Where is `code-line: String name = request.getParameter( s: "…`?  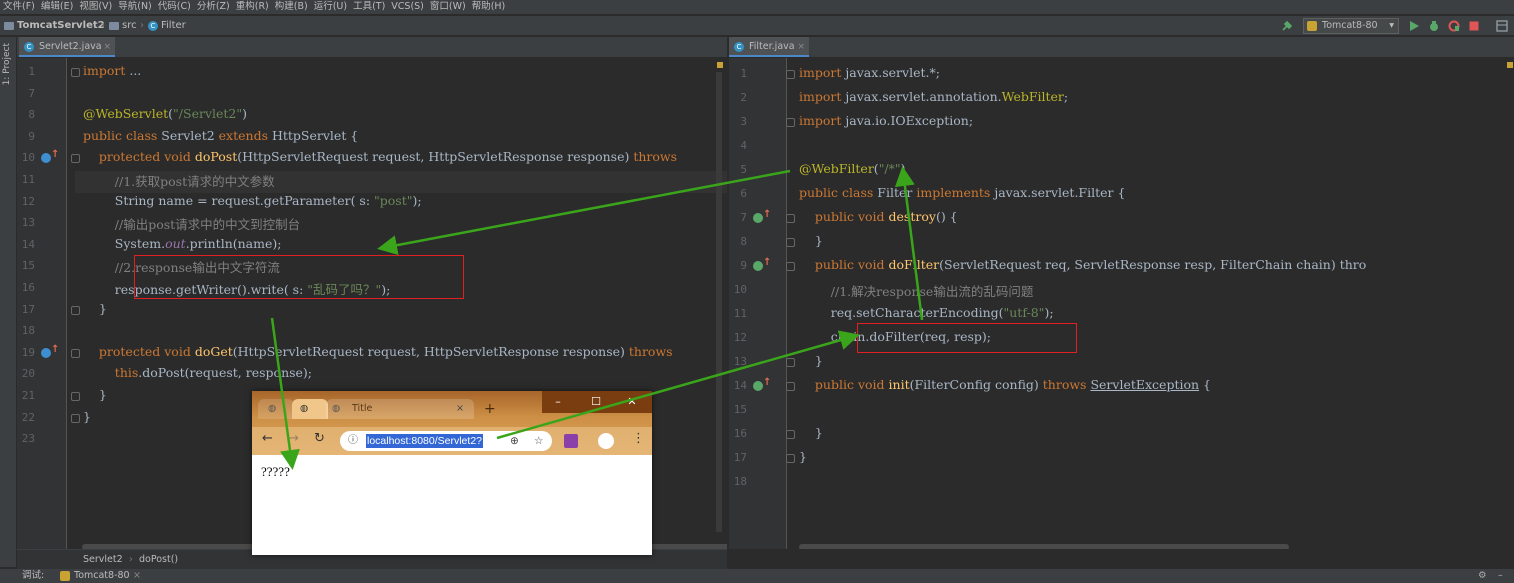
code-line: String name = request.getParameter( s: "… is located at coordinates (252, 200).